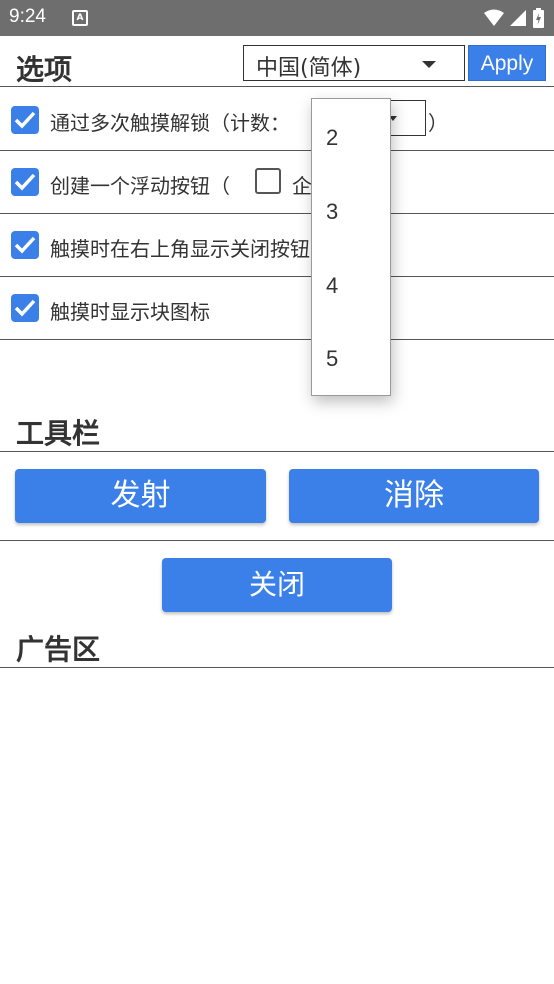 The image size is (554, 984). Describe the element at coordinates (351, 247) in the screenshot. I see `count-dropdown-menu: 2 3 4 5` at that location.